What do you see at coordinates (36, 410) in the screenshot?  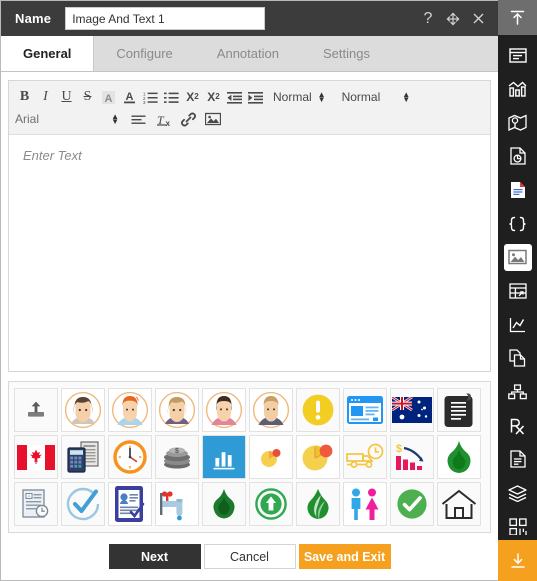 I see `upload-icon` at bounding box center [36, 410].